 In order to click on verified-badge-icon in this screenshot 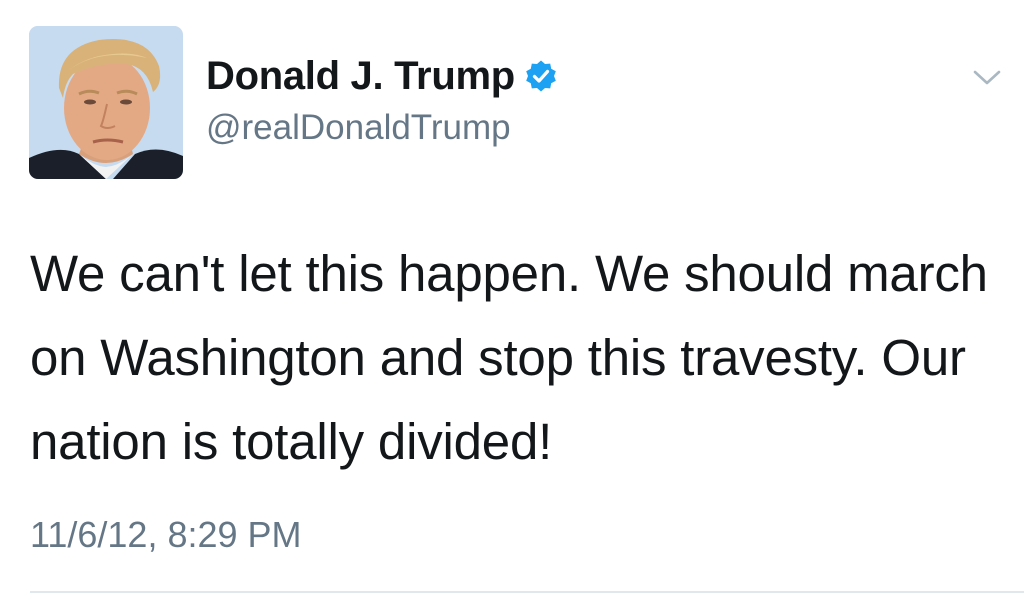, I will do `click(541, 76)`.